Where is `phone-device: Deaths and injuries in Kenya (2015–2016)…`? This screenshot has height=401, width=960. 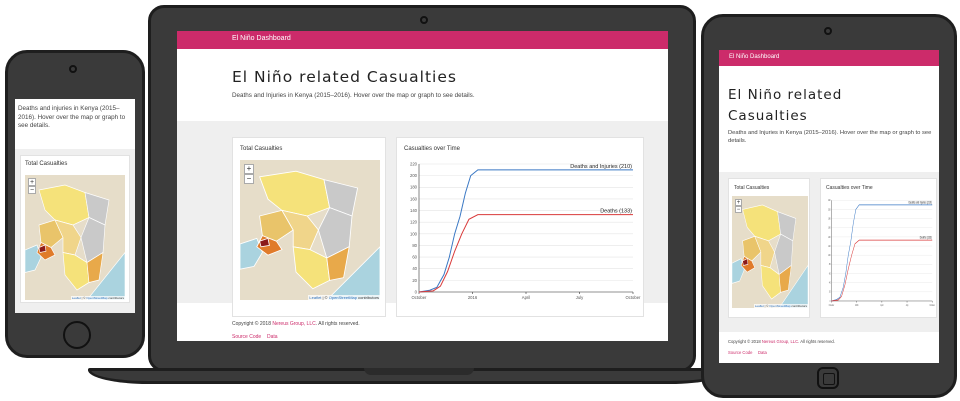
phone-device: Deaths and injuries in Kenya (2015–2016)… is located at coordinates (75, 204).